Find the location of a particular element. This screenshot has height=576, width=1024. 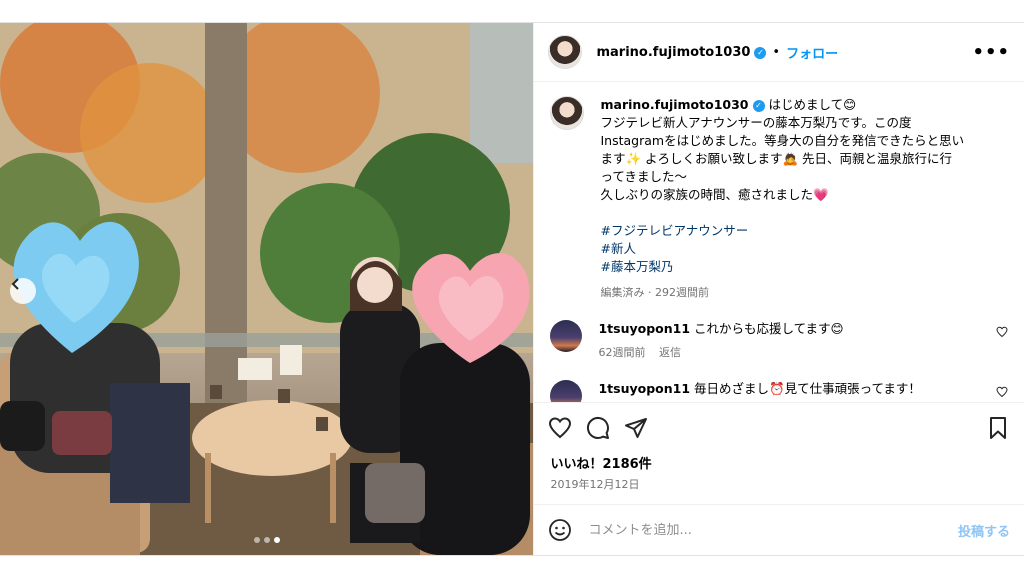

caption-username: marino.fujimoto1030 ✓ is located at coordinates (682, 104).